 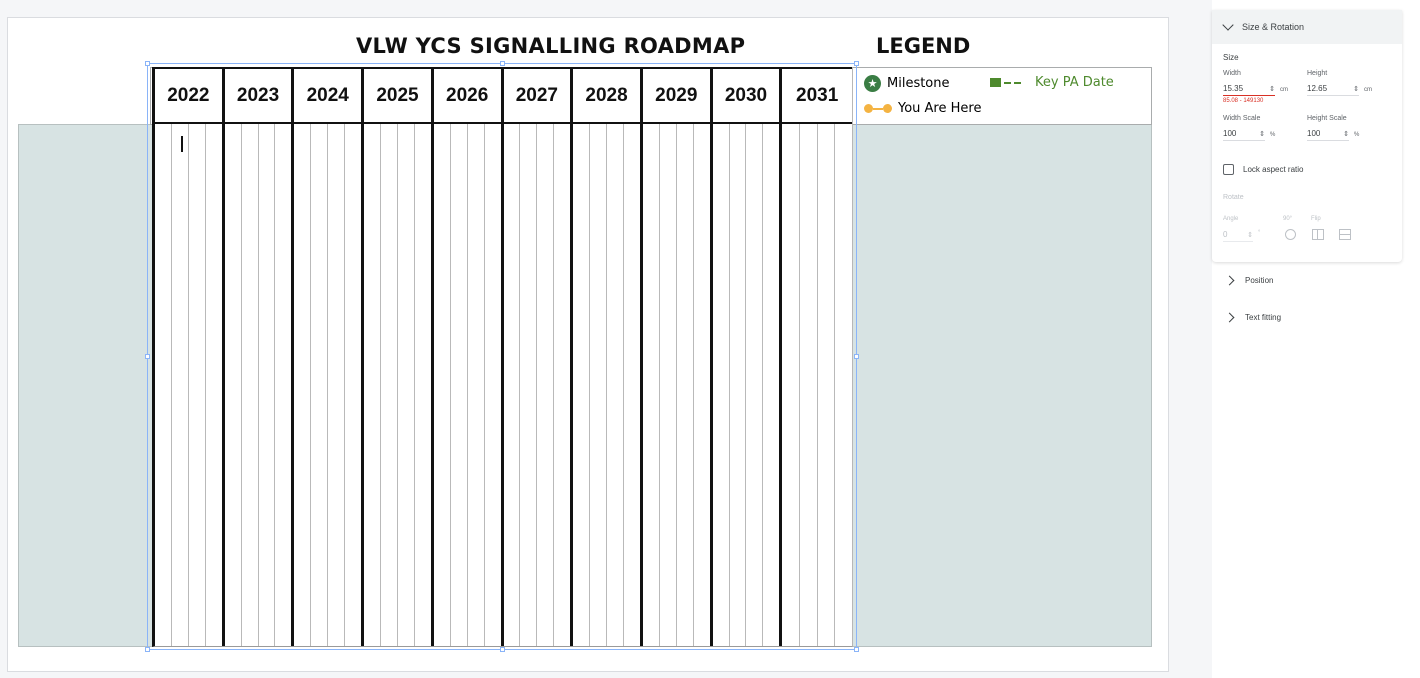 What do you see at coordinates (1333, 89) in the screenshot?
I see `height-input: 12.65 ⇕` at bounding box center [1333, 89].